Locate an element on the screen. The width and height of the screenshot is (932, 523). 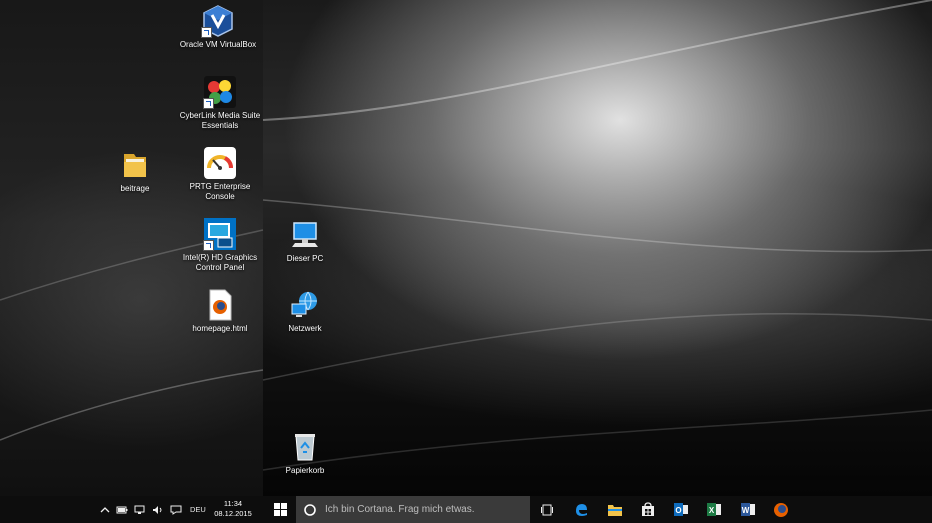
svg-text: X is located at coordinates (712, 510).